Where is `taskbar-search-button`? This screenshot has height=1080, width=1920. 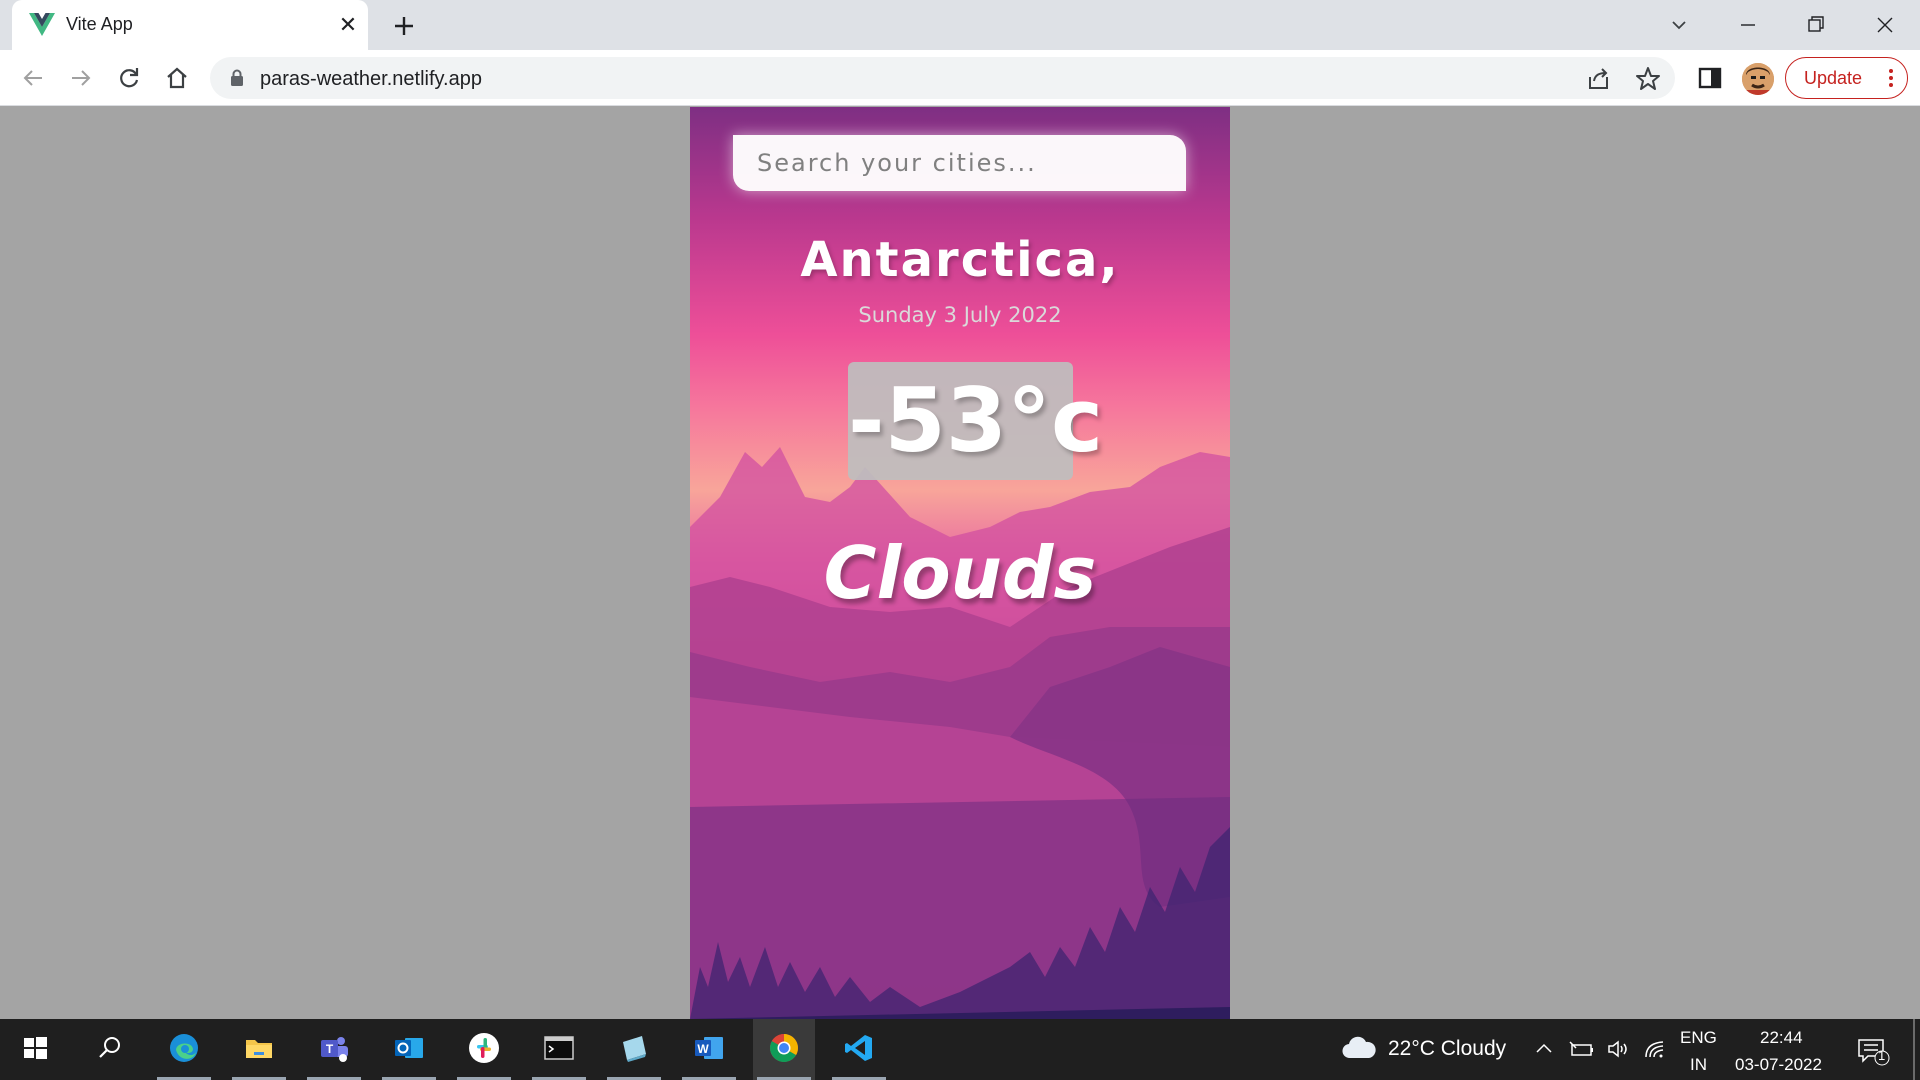 taskbar-search-button is located at coordinates (109, 1049).